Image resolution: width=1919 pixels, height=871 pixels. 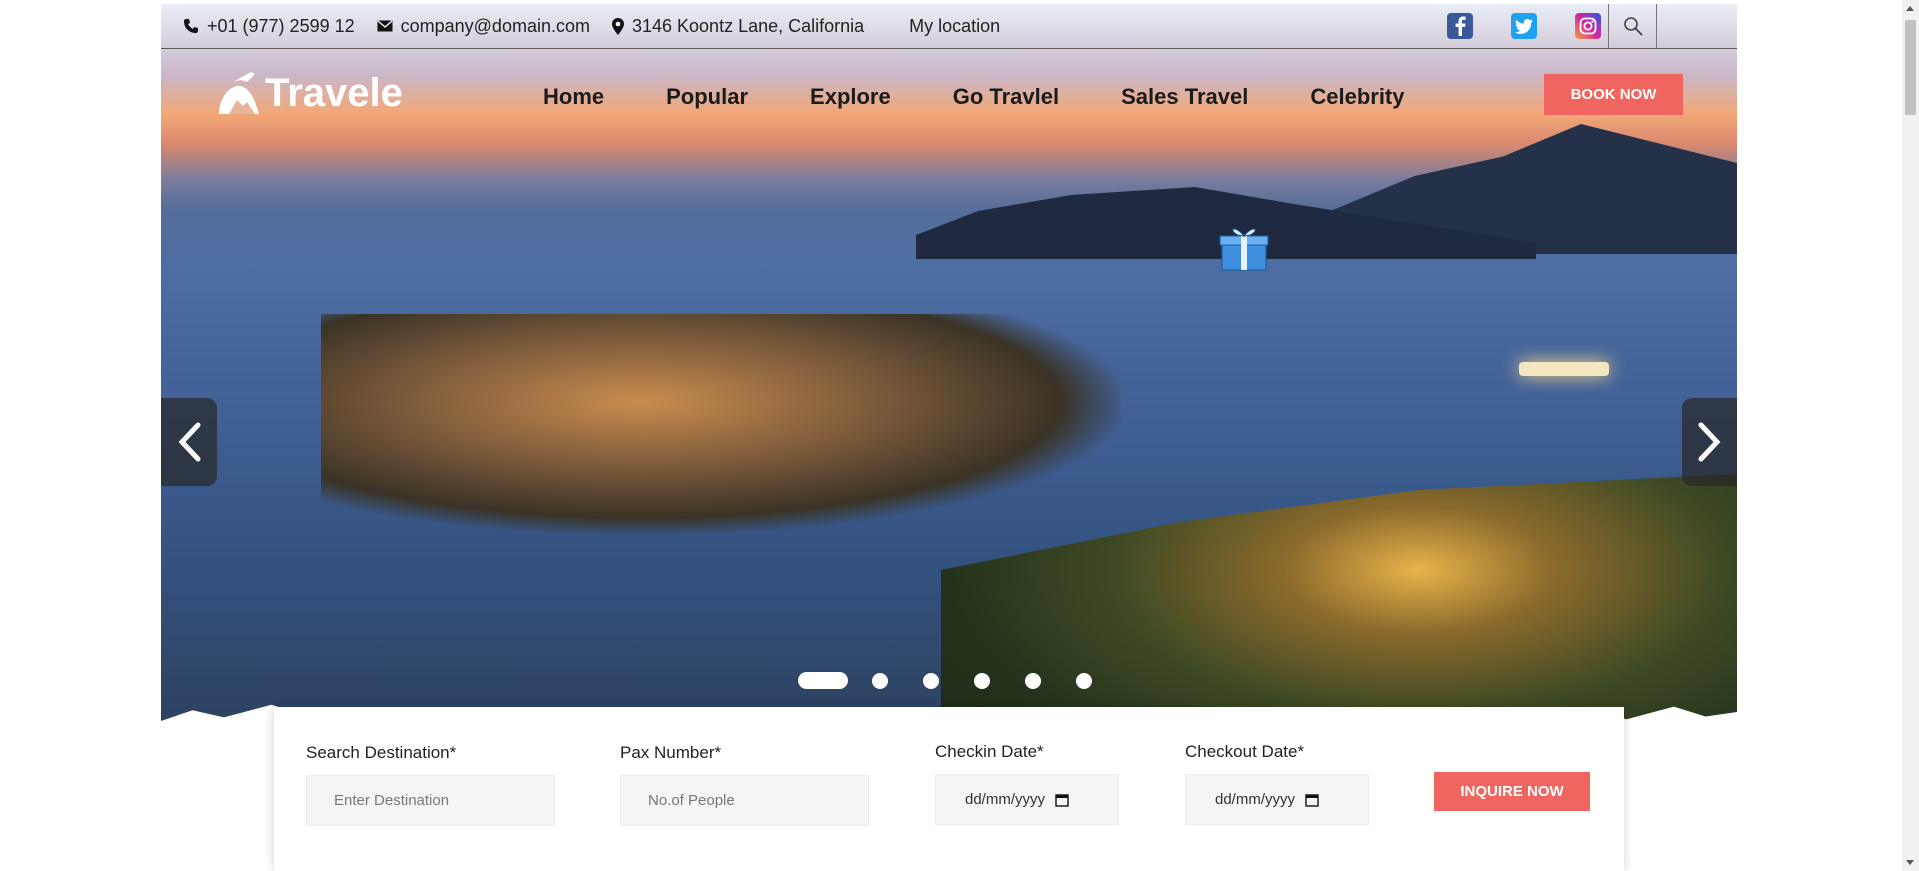 What do you see at coordinates (381, 752) in the screenshot?
I see `destination-label: Search Destination*` at bounding box center [381, 752].